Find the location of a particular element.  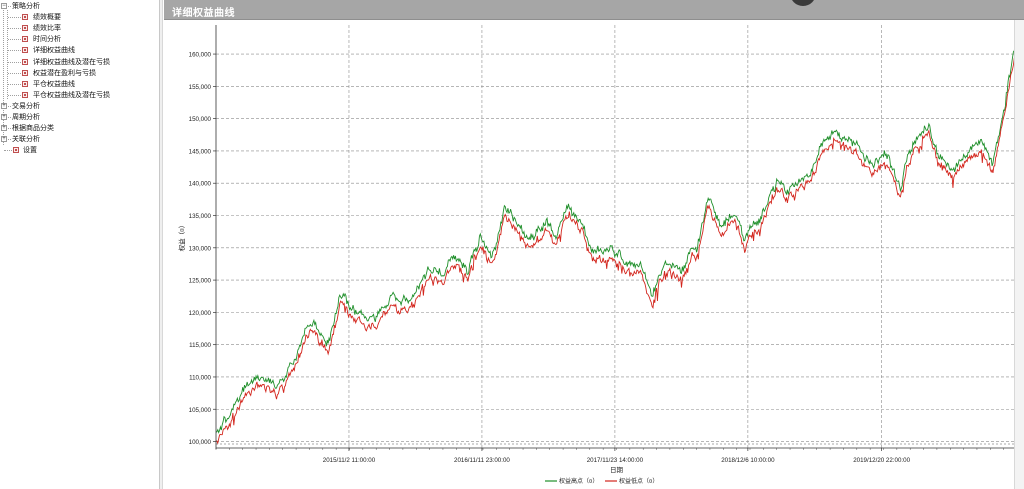

y-tick-label: 115,000 is located at coordinates (200, 345).